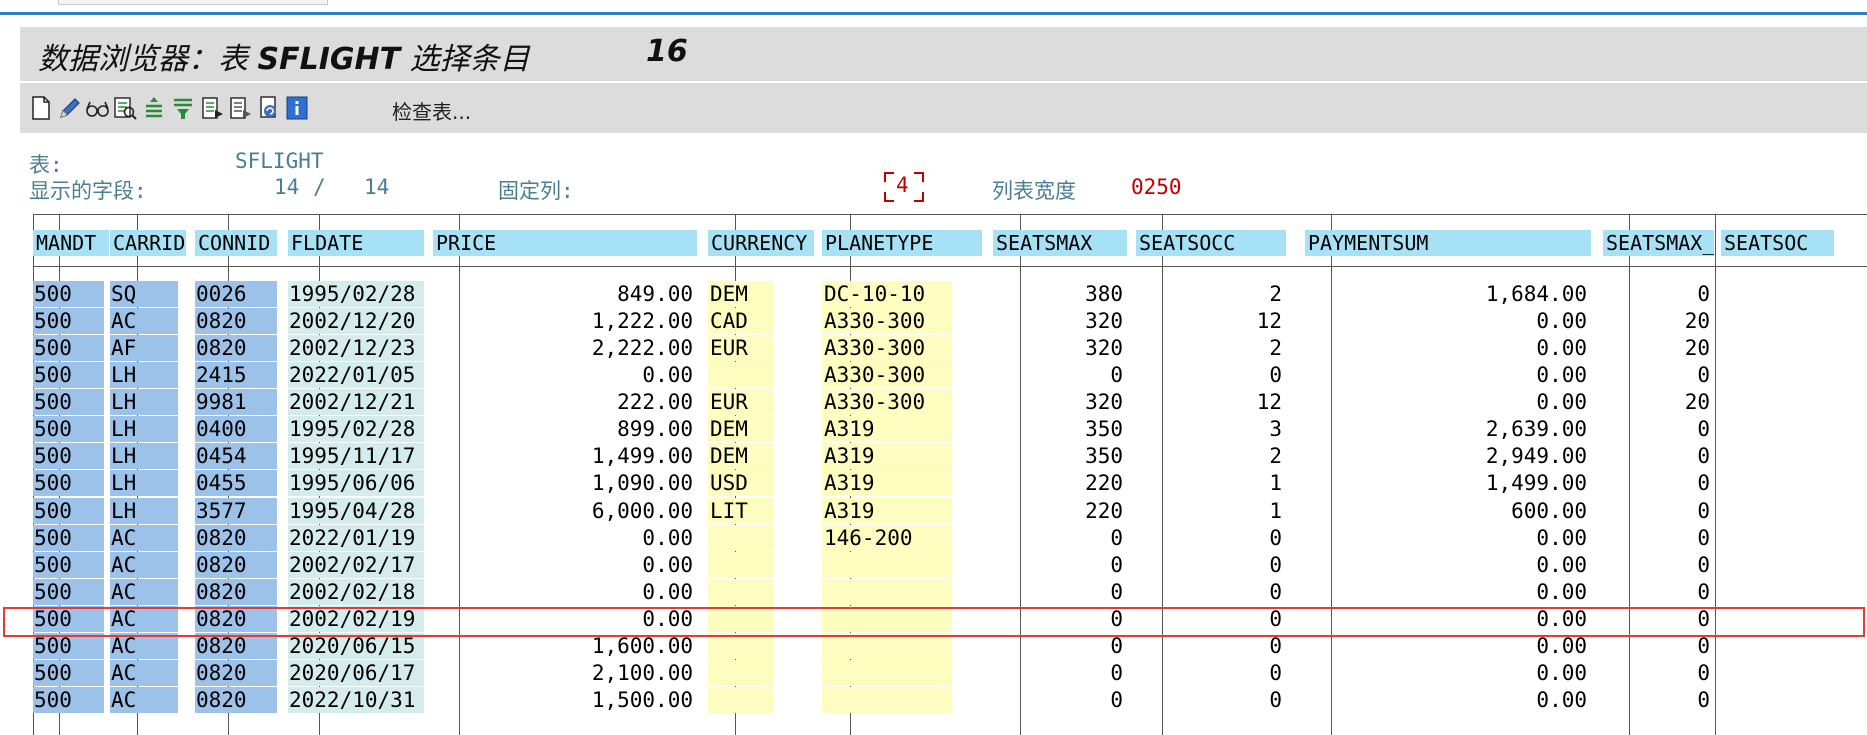  What do you see at coordinates (1060, 456) in the screenshot?
I see `cell-seatsmax: 350` at bounding box center [1060, 456].